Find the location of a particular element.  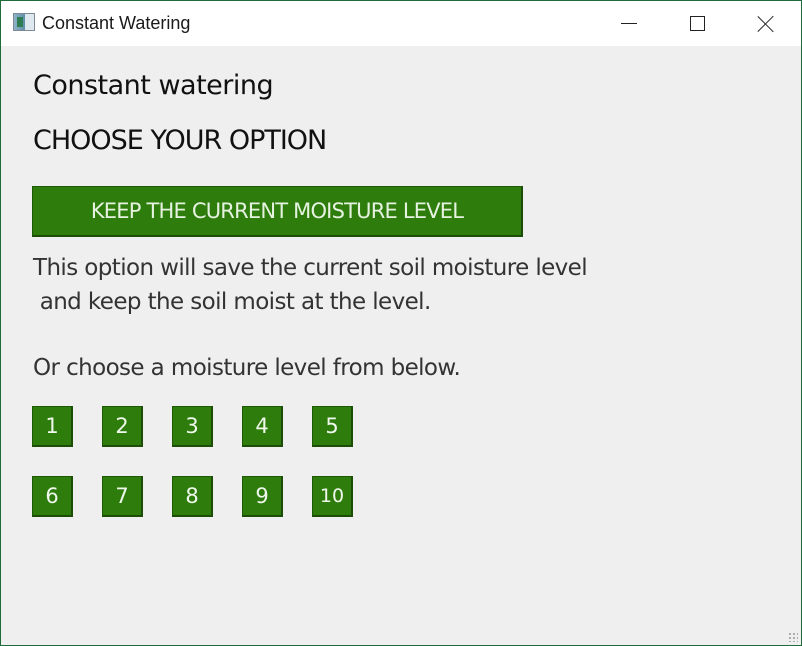

moisture-level-10-button: 10 is located at coordinates (332, 496).